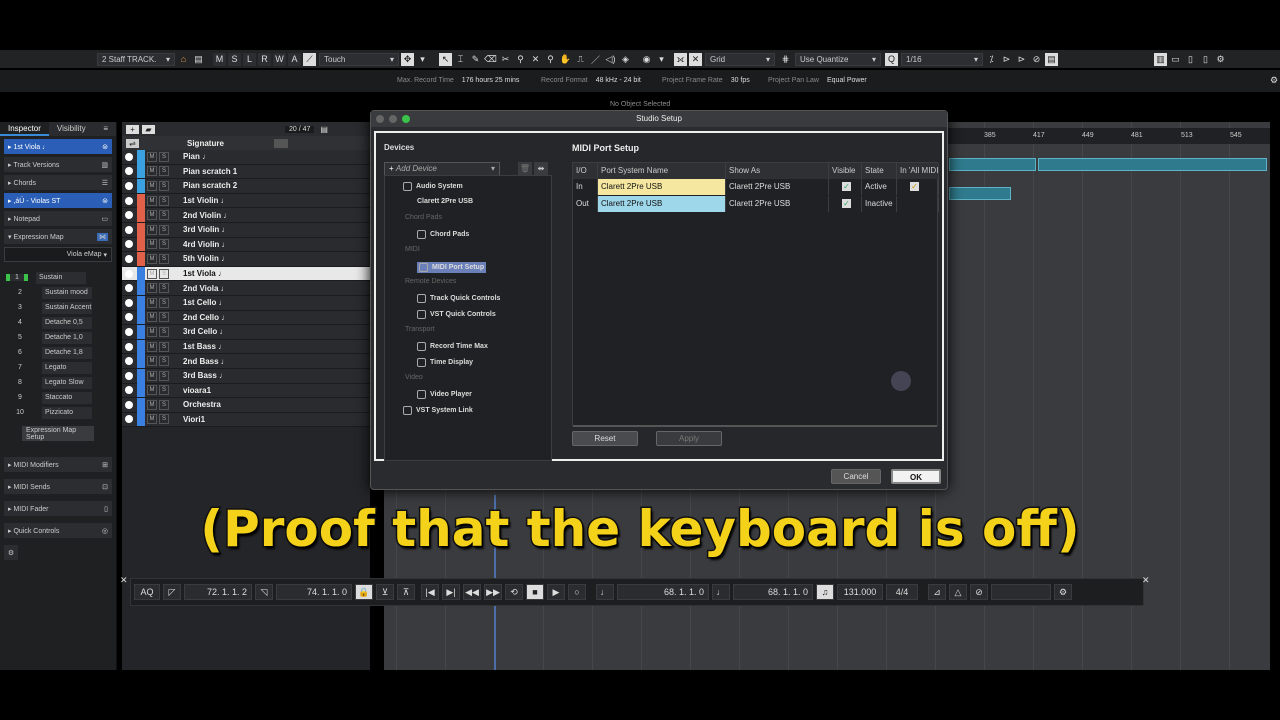 Image resolution: width=1280 pixels, height=720 pixels. What do you see at coordinates (246, 332) in the screenshot?
I see `track-row: M S 3rd Cello ♩` at bounding box center [246, 332].